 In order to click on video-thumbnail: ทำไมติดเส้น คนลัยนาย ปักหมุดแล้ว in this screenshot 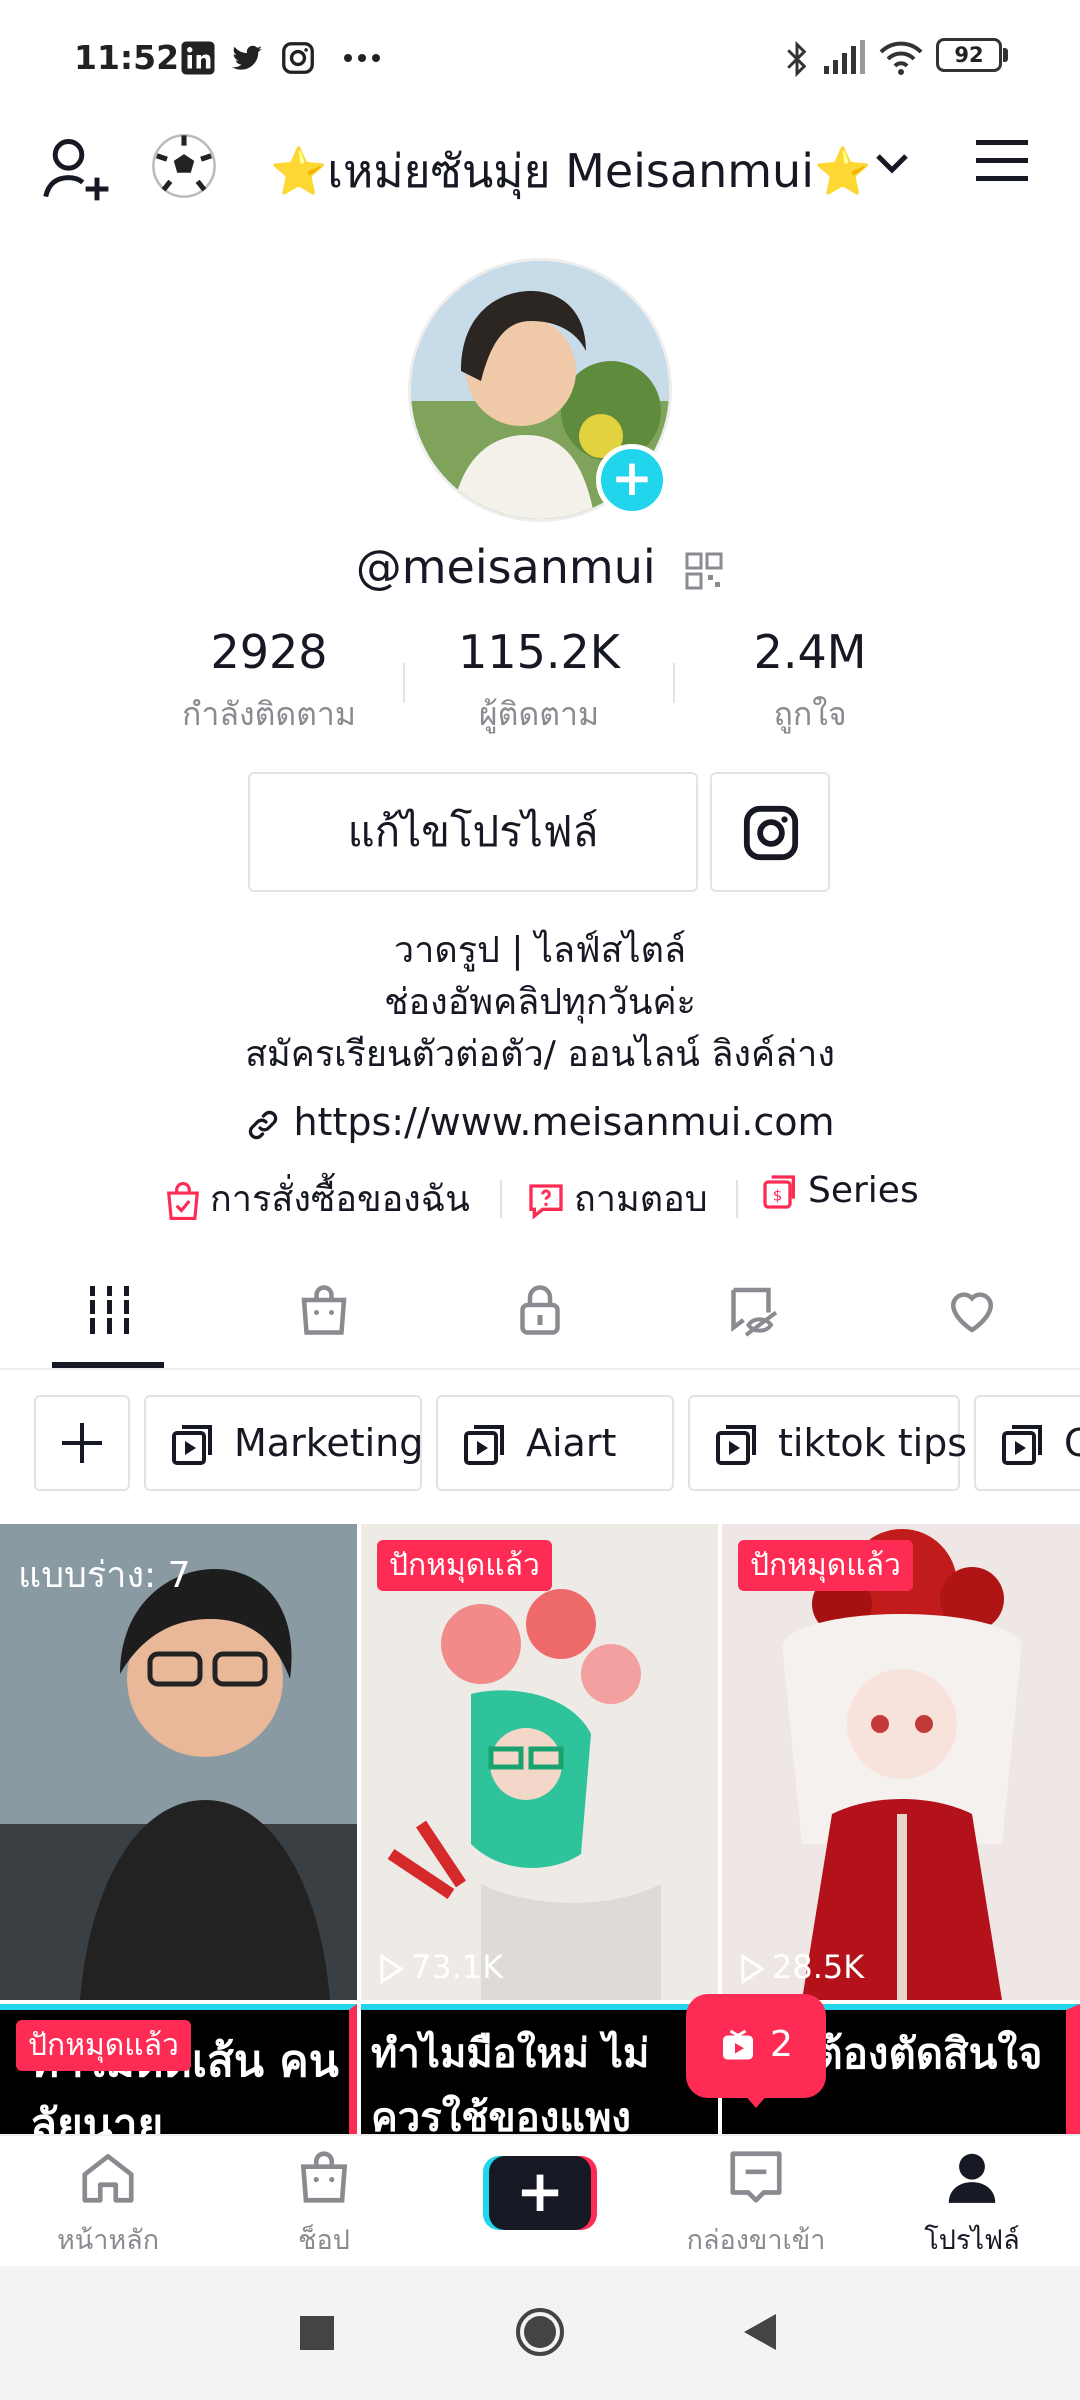, I will do `click(178, 2069)`.